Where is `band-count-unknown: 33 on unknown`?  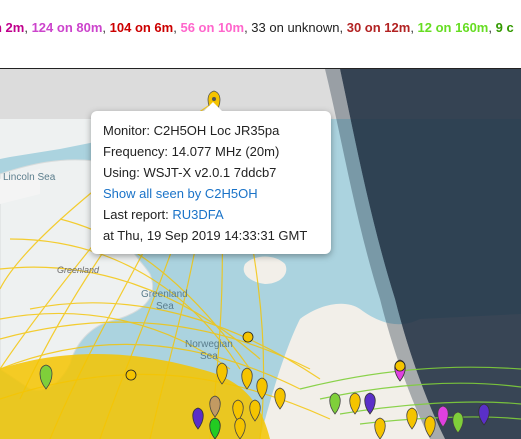 band-count-unknown: 33 on unknown is located at coordinates (295, 27).